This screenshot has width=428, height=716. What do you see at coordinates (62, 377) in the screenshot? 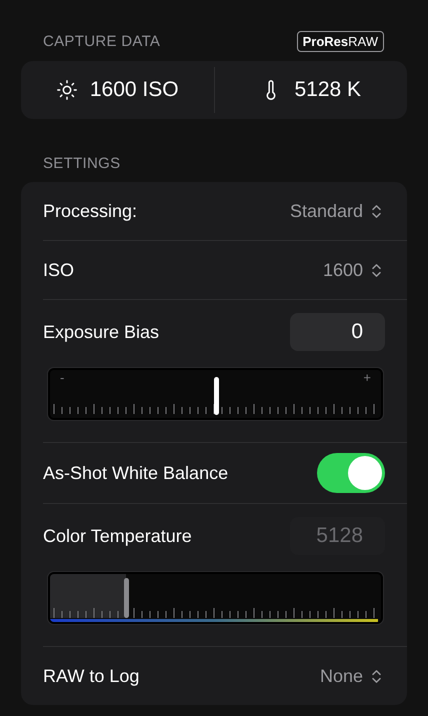
I see `minus-label: -` at bounding box center [62, 377].